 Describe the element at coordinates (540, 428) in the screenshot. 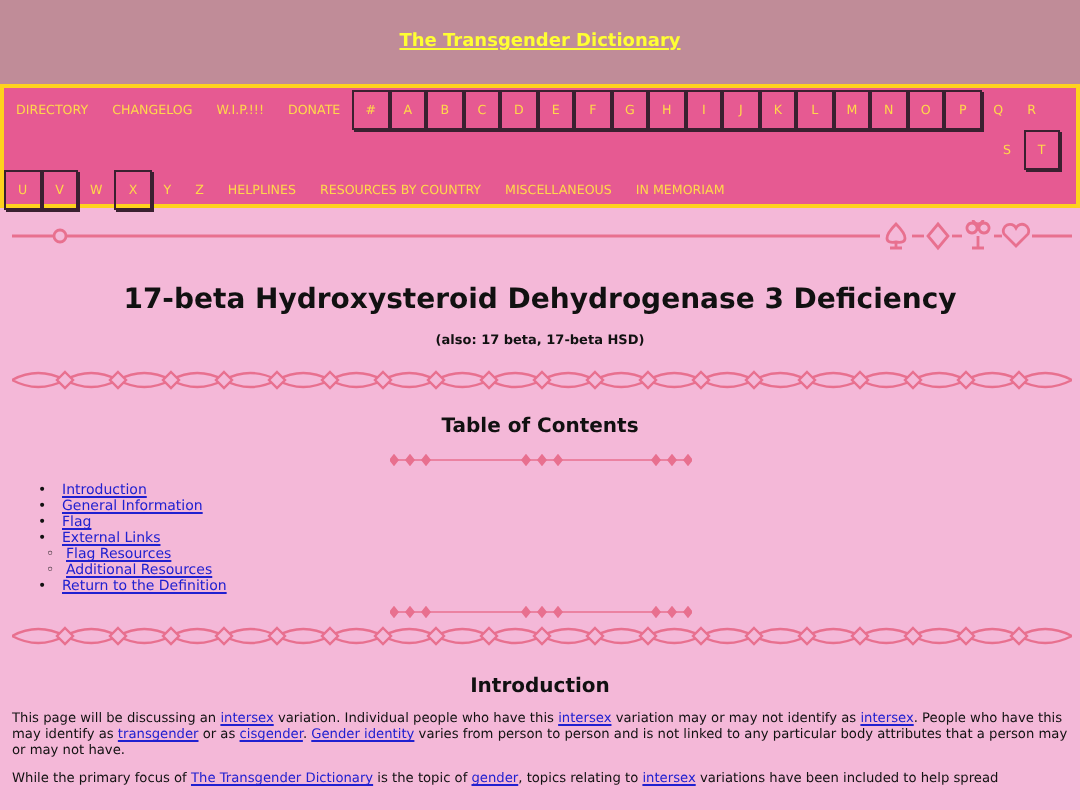

I see `toc-heading: Table of Contents` at that location.